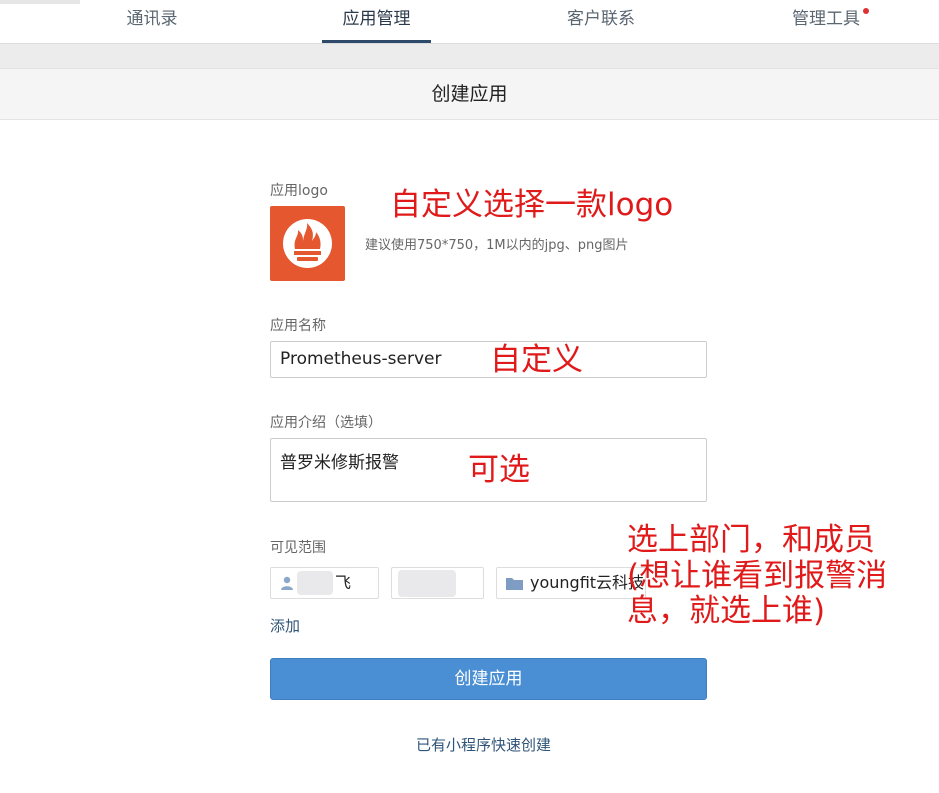  I want to click on tab-contacts: 通讯录, so click(152, 21).